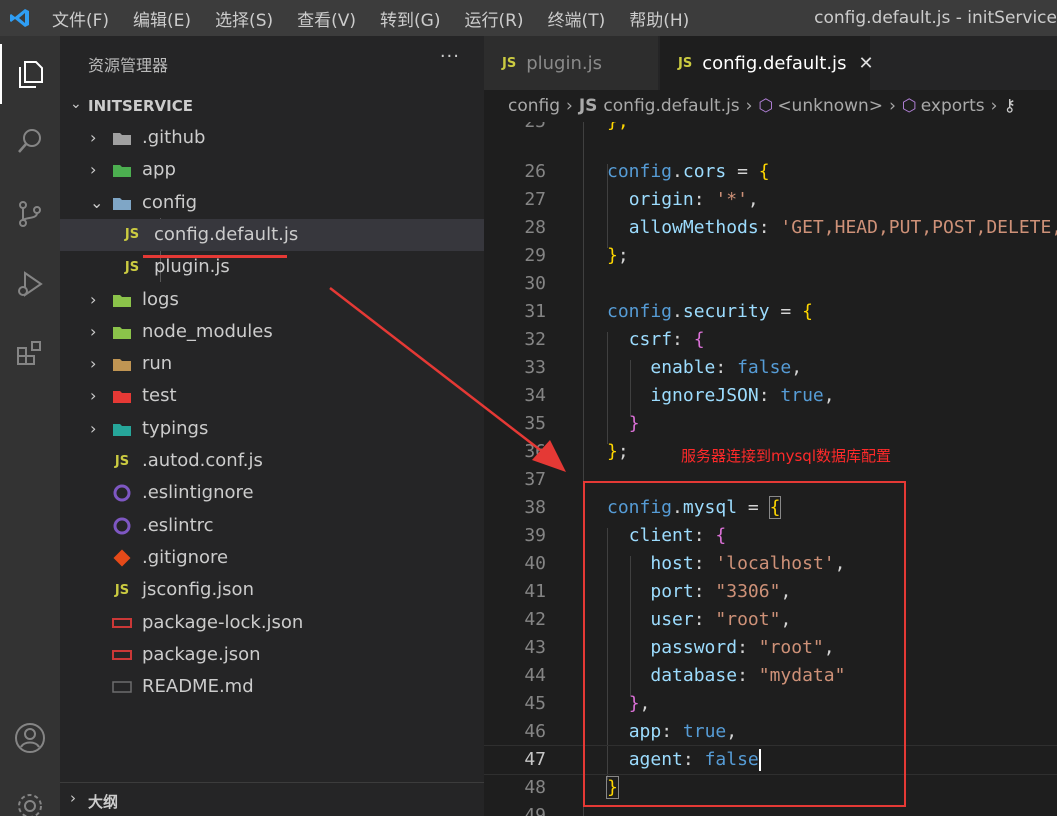 The image size is (1057, 816). Describe the element at coordinates (30, 284) in the screenshot. I see `run-debug-icon` at that location.